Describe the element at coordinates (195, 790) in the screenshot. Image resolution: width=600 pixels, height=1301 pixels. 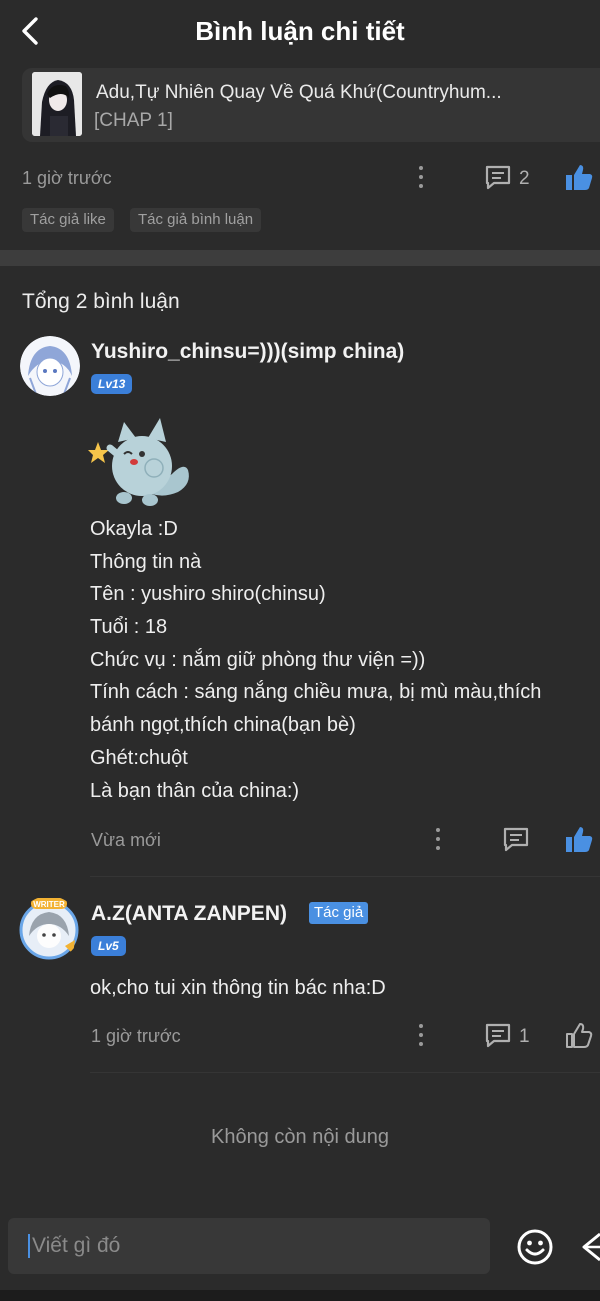
I see `comment-line: Là bạn thân của china:)` at that location.